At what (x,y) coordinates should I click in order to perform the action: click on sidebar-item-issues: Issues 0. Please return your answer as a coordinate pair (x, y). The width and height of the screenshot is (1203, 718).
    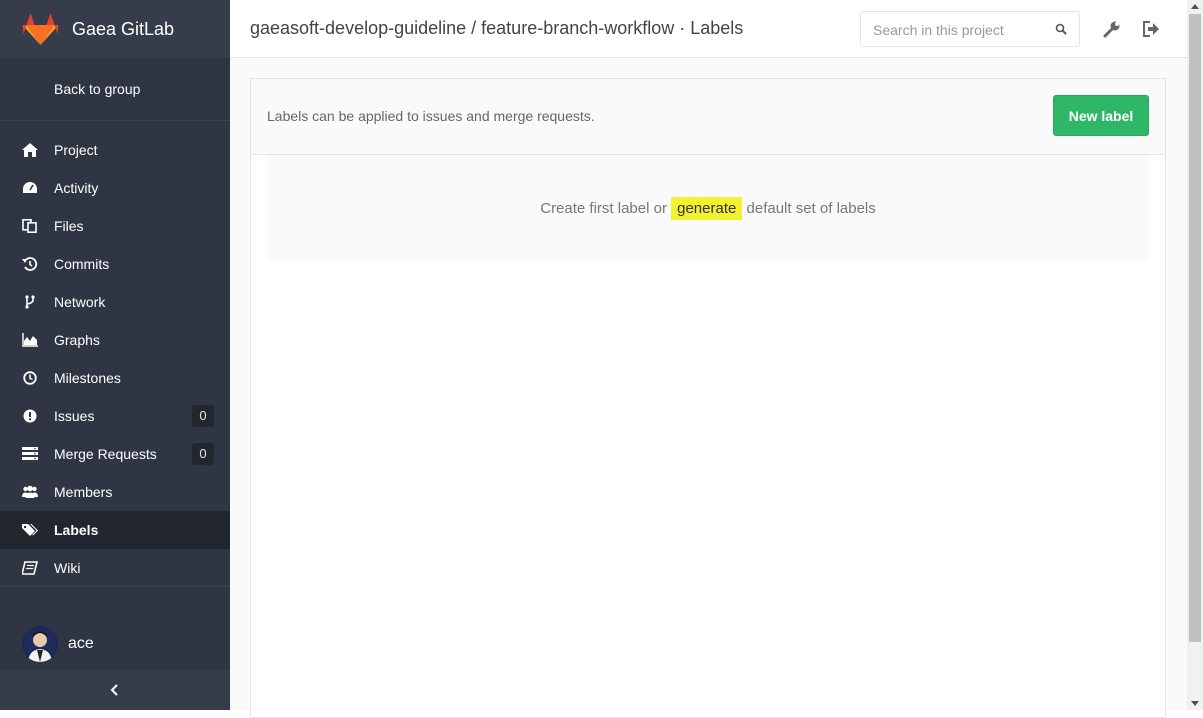
    Looking at the image, I should click on (115, 416).